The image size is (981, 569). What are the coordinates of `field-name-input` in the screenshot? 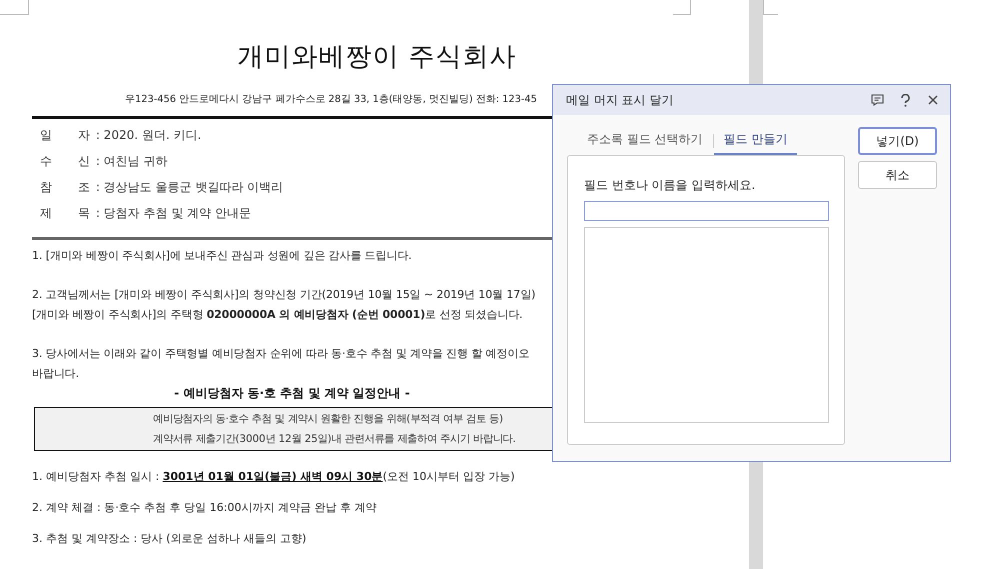 It's located at (706, 211).